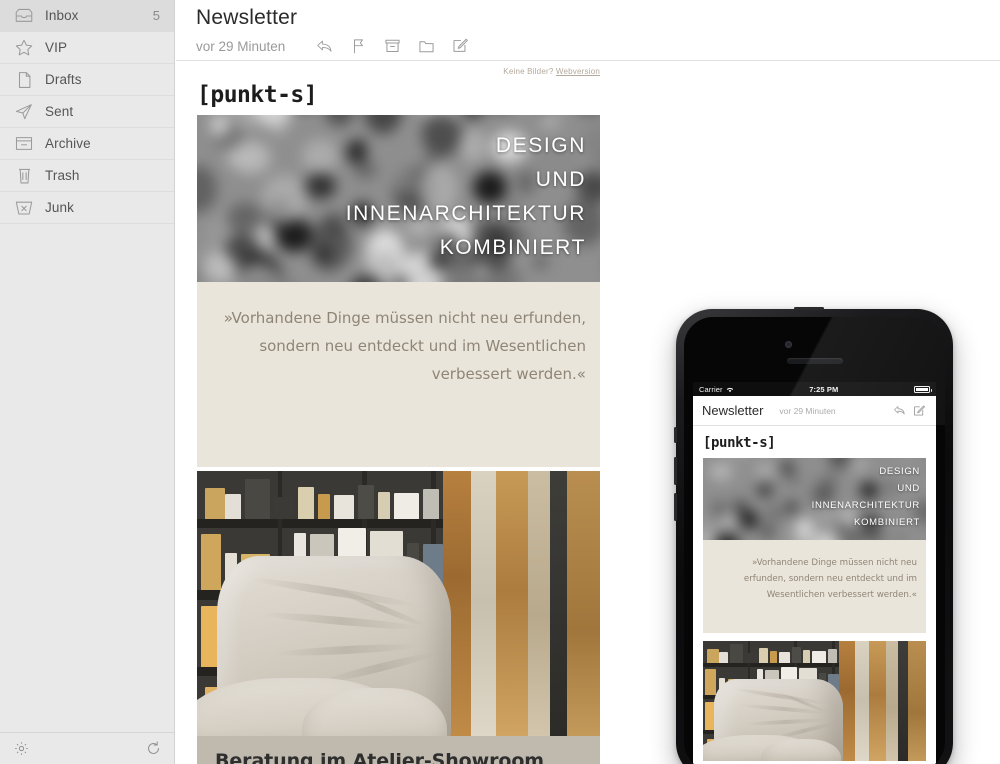 The width and height of the screenshot is (1000, 764). I want to click on sidebar-item-sent: Sent, so click(87, 112).